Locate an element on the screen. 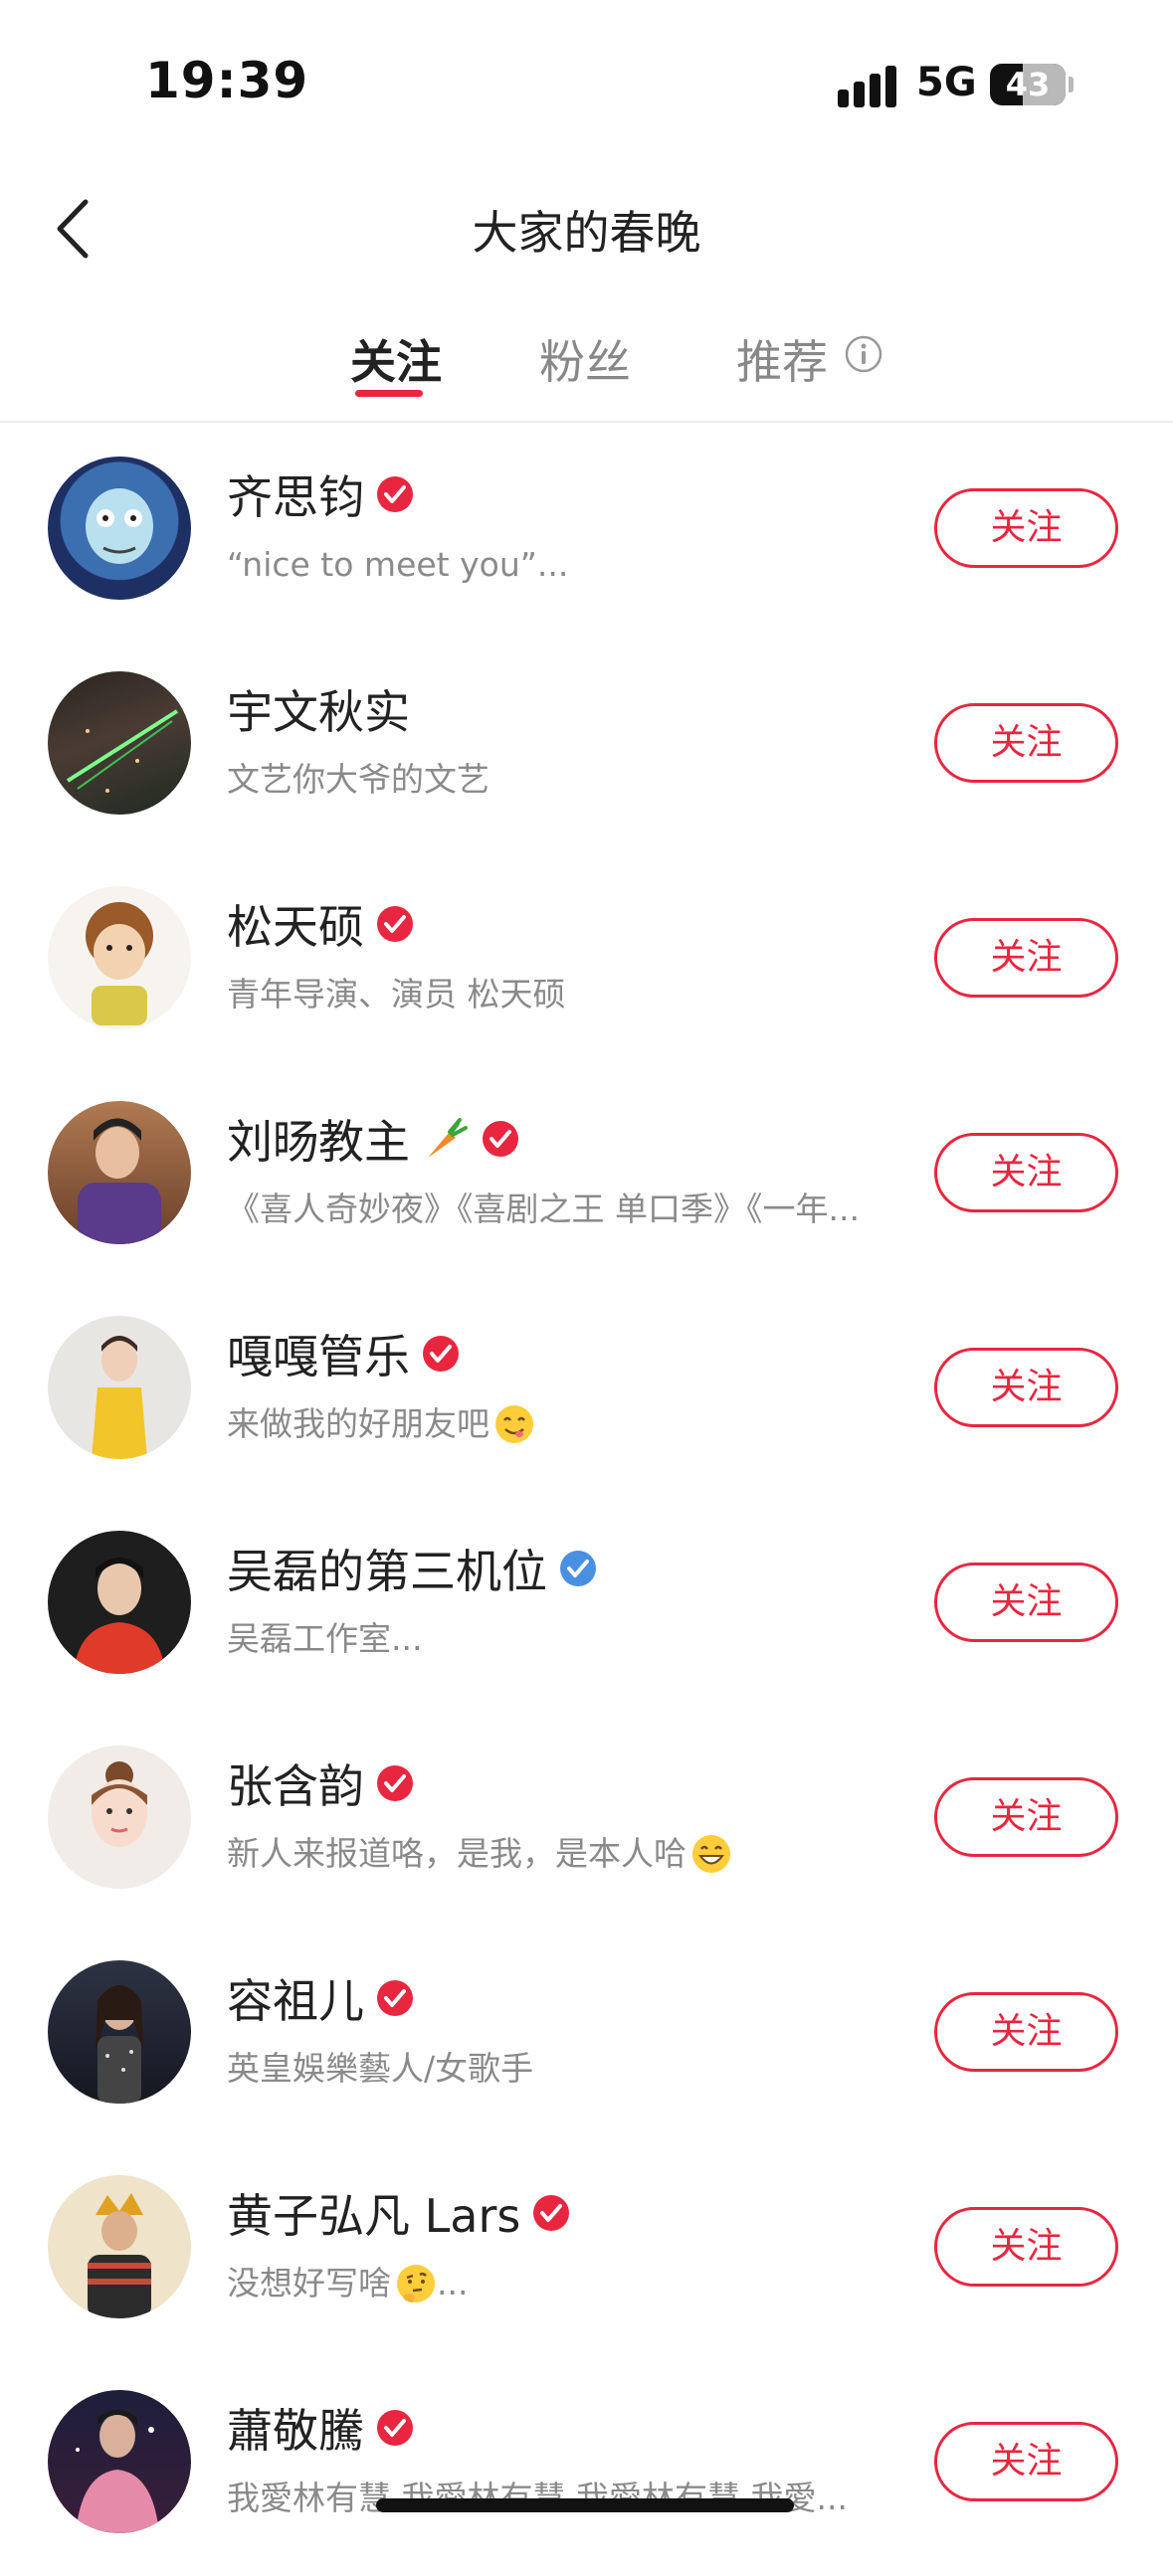 This screenshot has height=2576, width=1173. thinking-emoji-icon is located at coordinates (416, 2283).